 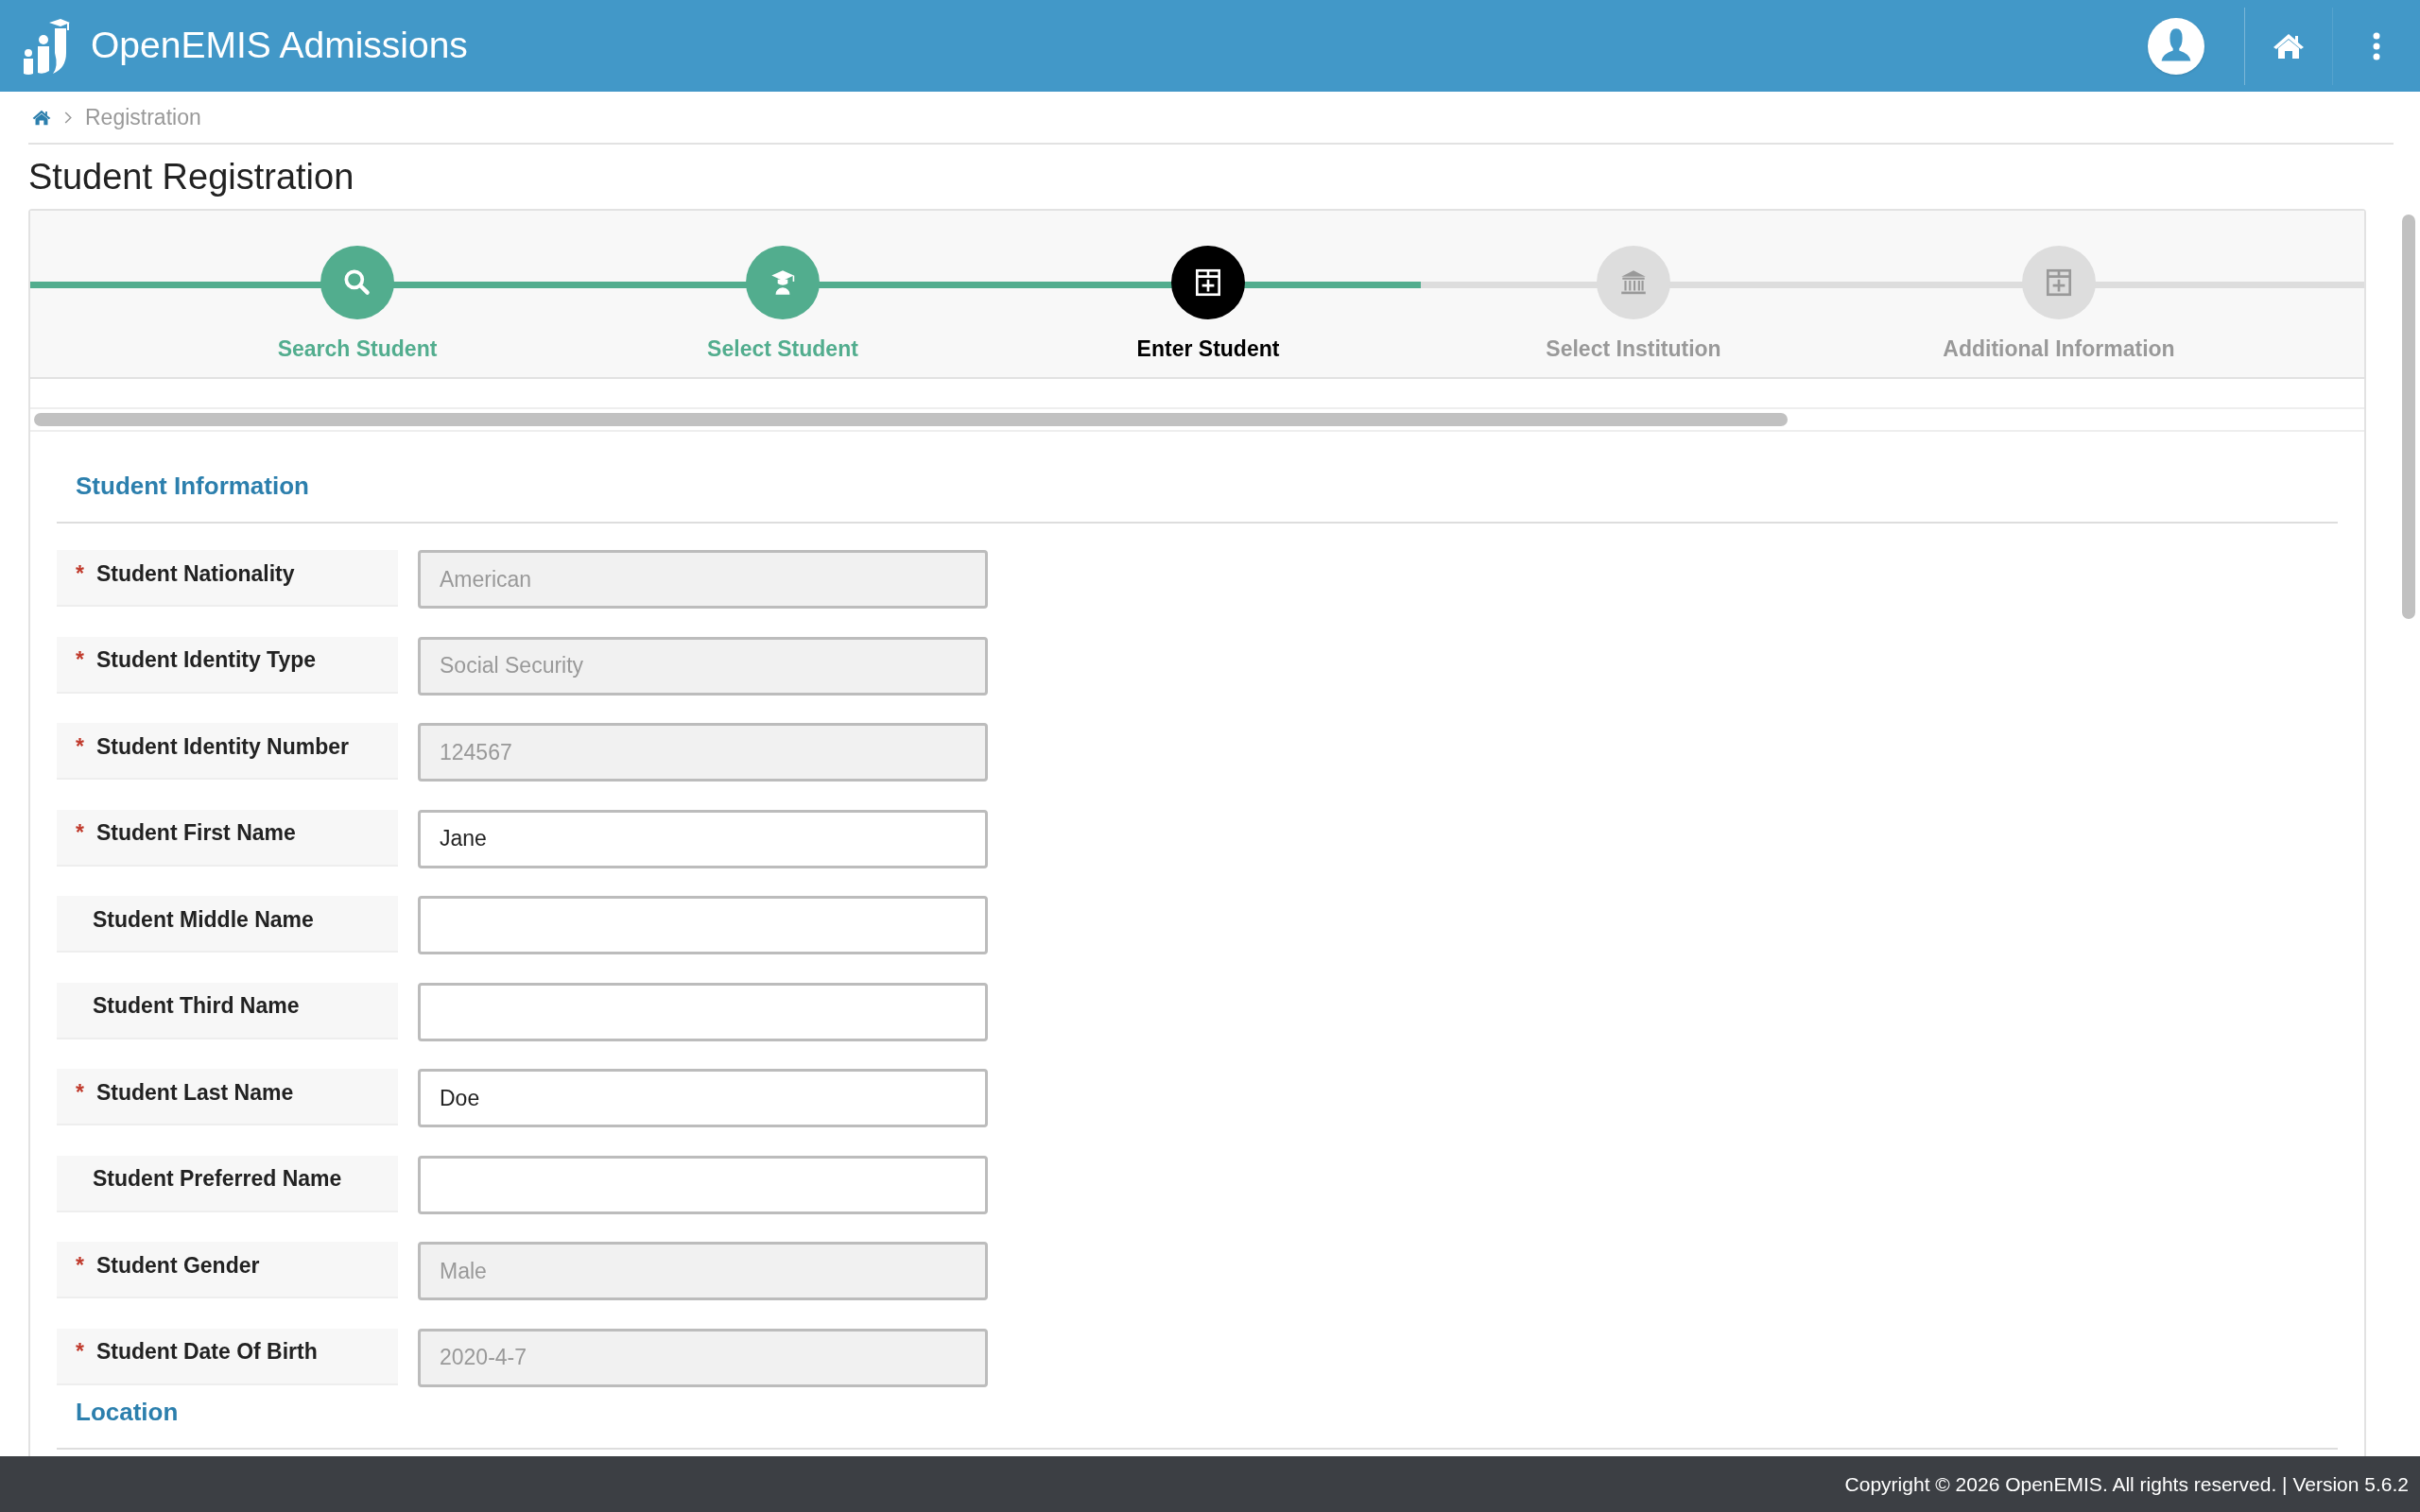 I want to click on app-title: OpenEMIS Admissions, so click(x=279, y=46).